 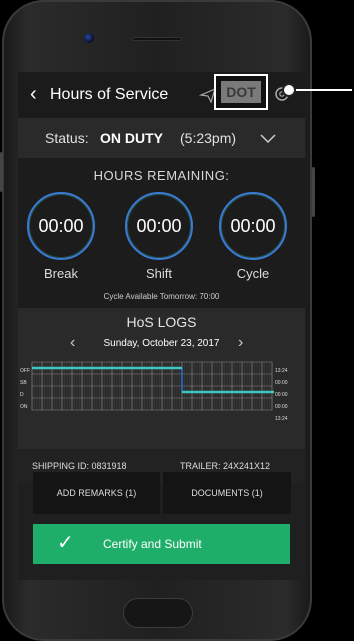 I want to click on break-timer-value: 00:00, so click(x=61, y=225).